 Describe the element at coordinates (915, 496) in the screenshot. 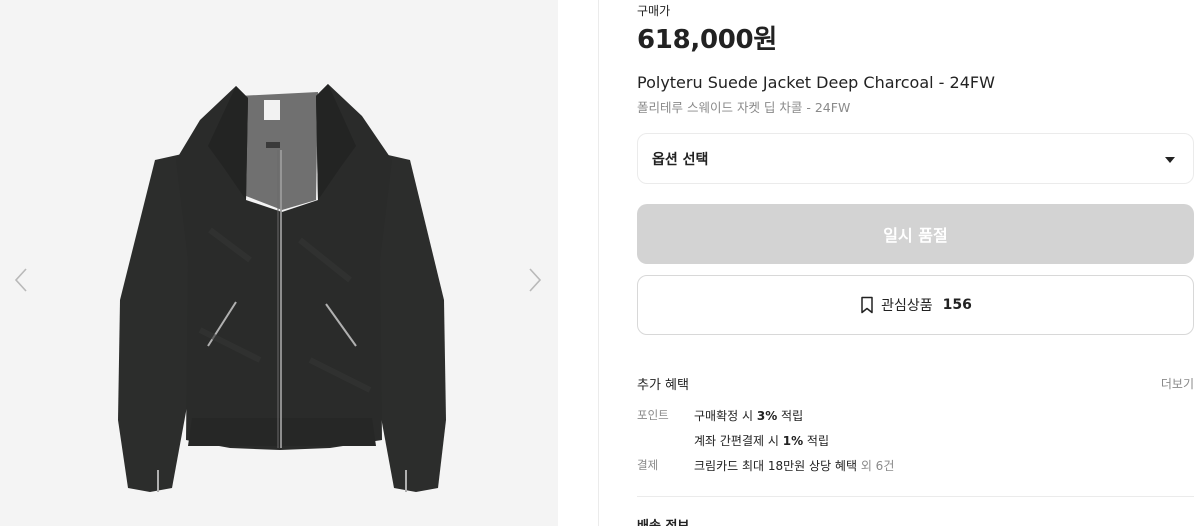

I see `section-divider` at that location.